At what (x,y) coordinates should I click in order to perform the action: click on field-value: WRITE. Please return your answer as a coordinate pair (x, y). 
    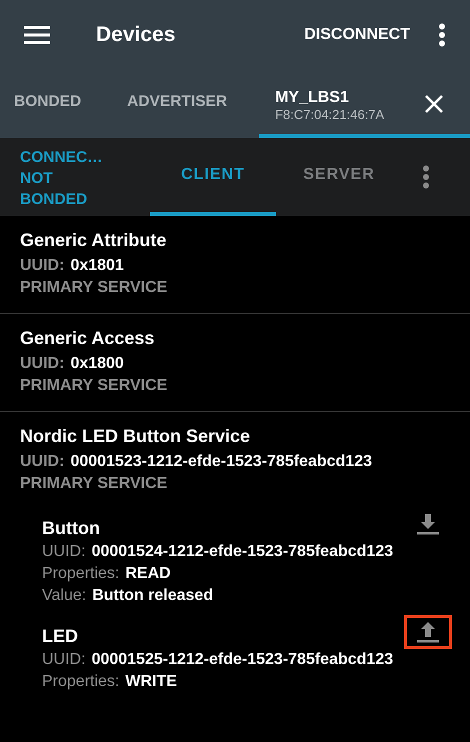
    Looking at the image, I should click on (151, 682).